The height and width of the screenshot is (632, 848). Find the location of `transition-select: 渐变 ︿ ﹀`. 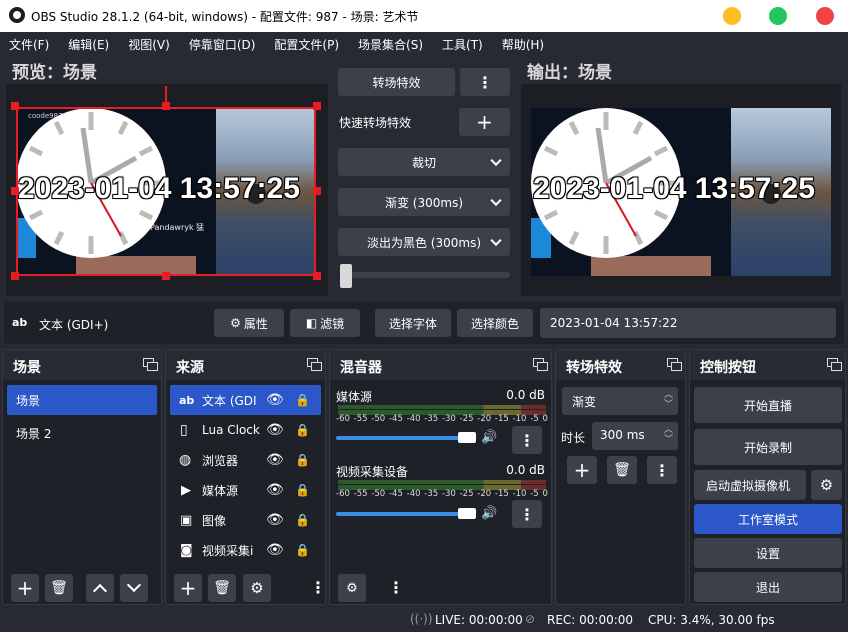

transition-select: 渐变 ︿ ﹀ is located at coordinates (620, 401).